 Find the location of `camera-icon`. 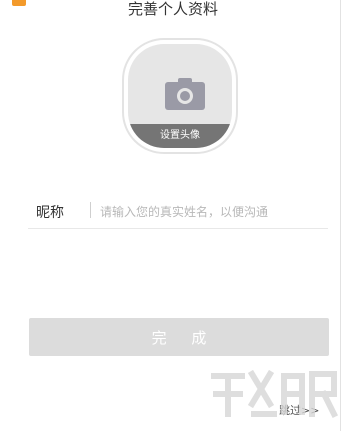

camera-icon is located at coordinates (185, 94).